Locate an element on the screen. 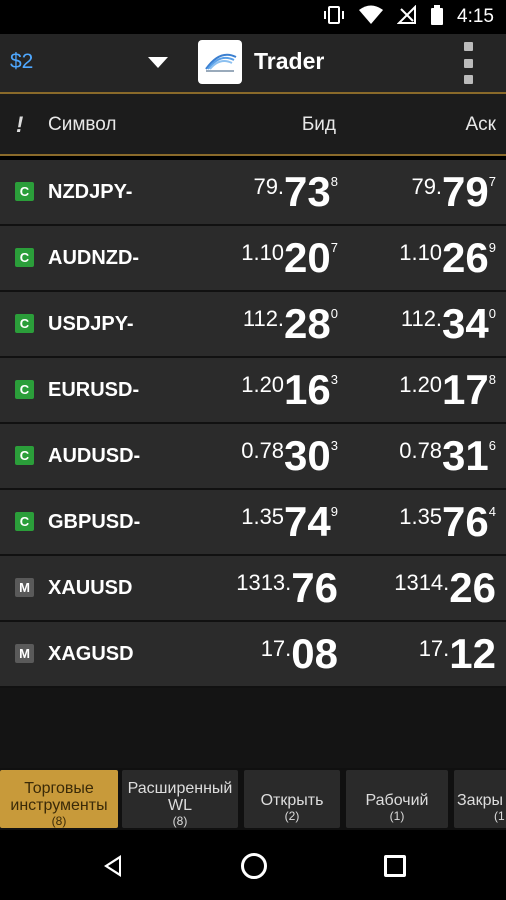 This screenshot has width=506, height=900. ask-price: 1314.26 is located at coordinates (445, 588).